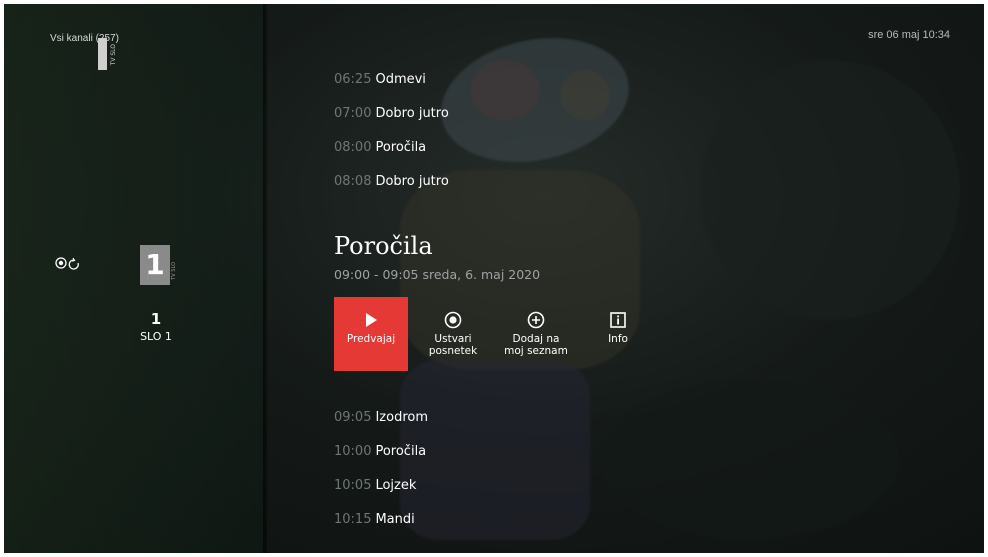 The image size is (988, 557). I want to click on program-title: Izodrom, so click(402, 417).